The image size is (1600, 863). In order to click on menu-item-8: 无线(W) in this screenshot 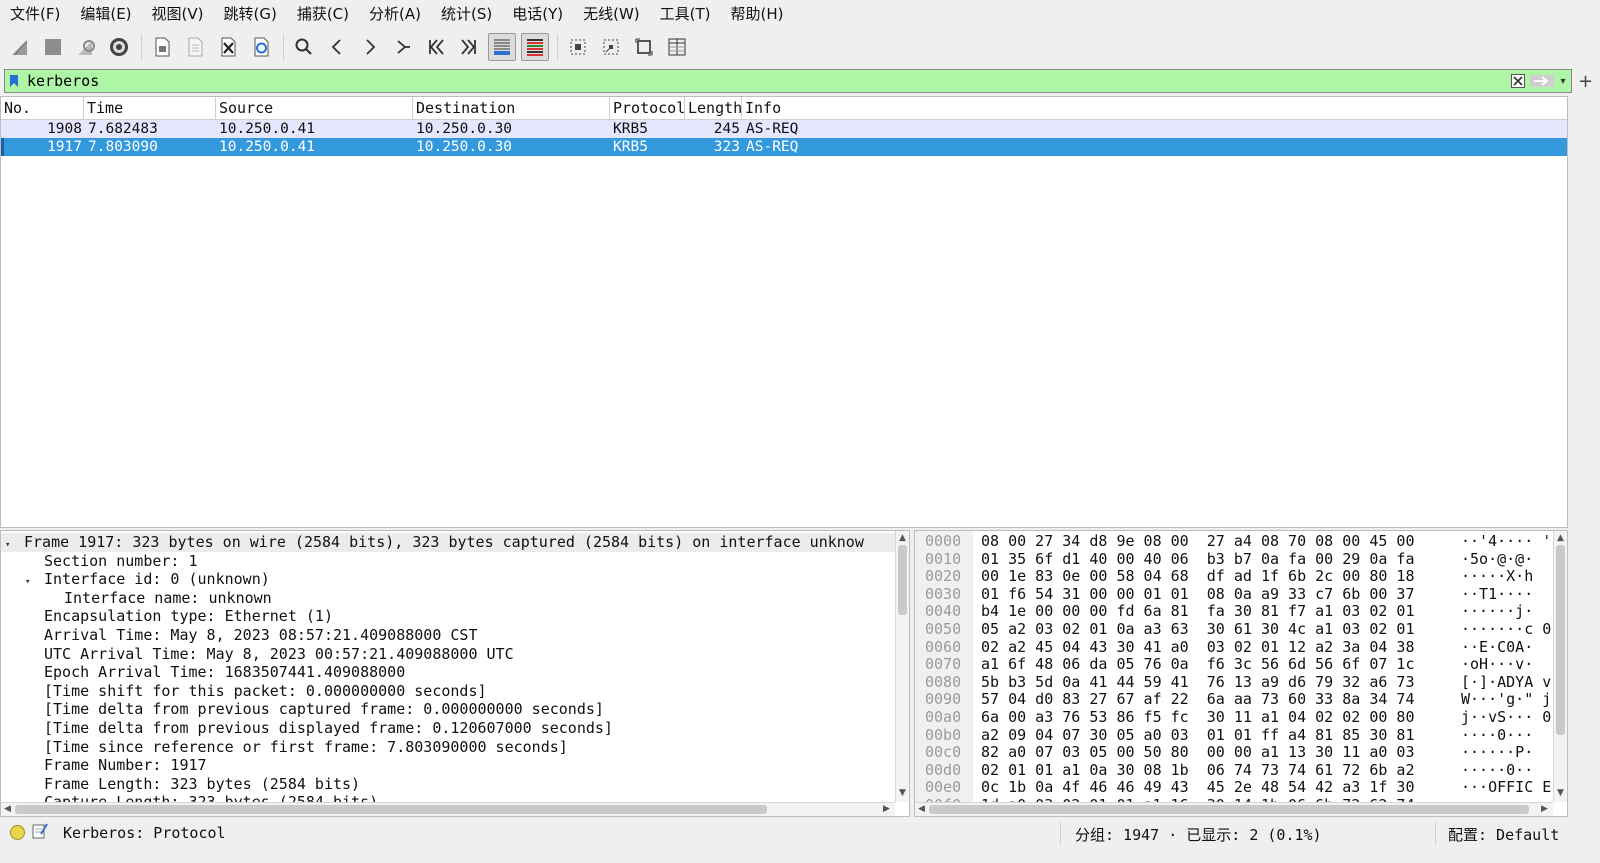, I will do `click(611, 13)`.